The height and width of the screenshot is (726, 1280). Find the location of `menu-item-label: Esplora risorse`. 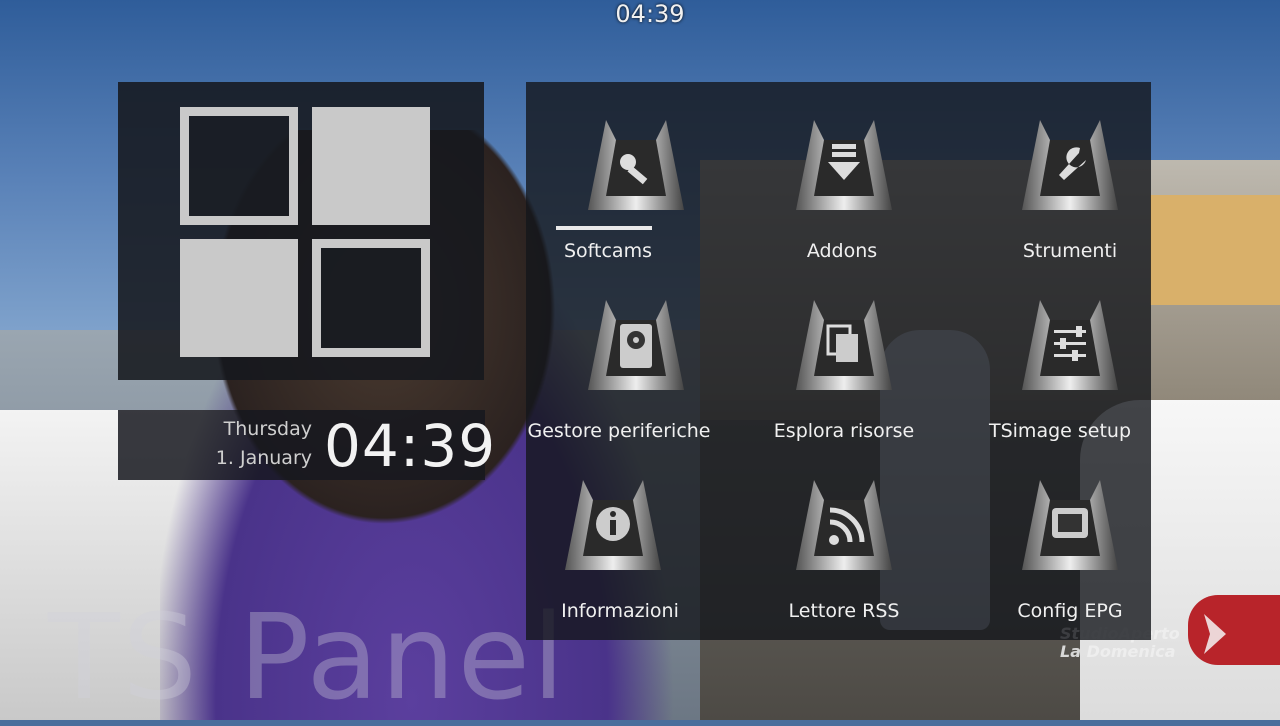

menu-item-label: Esplora risorse is located at coordinates (844, 431).